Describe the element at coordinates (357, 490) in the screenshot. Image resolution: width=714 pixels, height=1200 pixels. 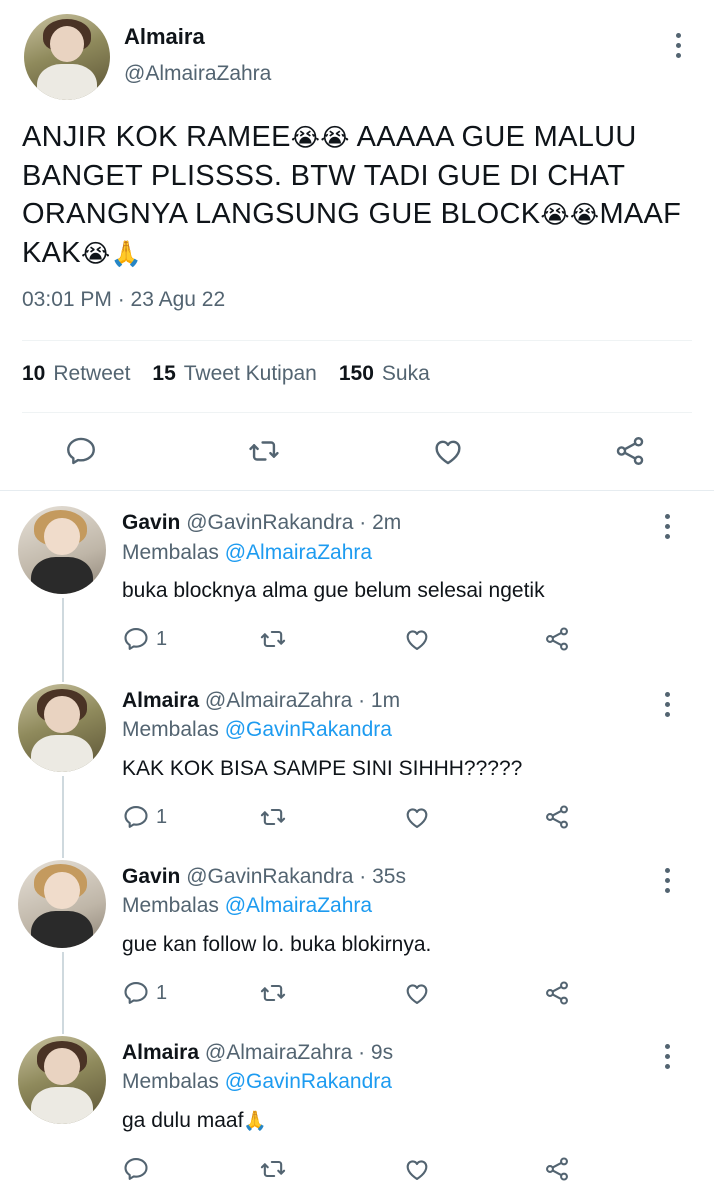
I see `section-divider` at that location.